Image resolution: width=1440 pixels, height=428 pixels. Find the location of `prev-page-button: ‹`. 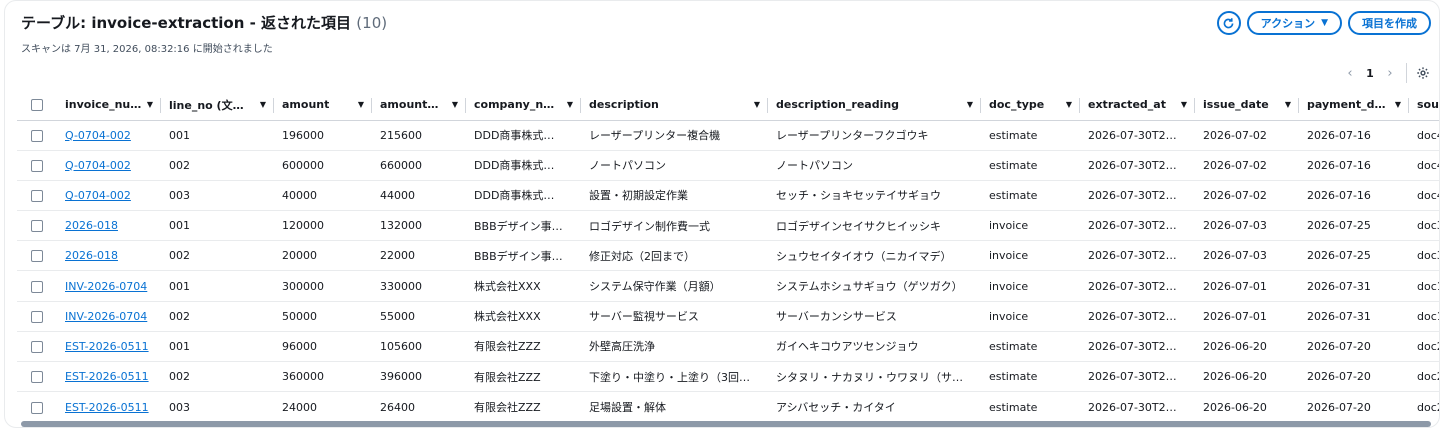

prev-page-button: ‹ is located at coordinates (1350, 73).